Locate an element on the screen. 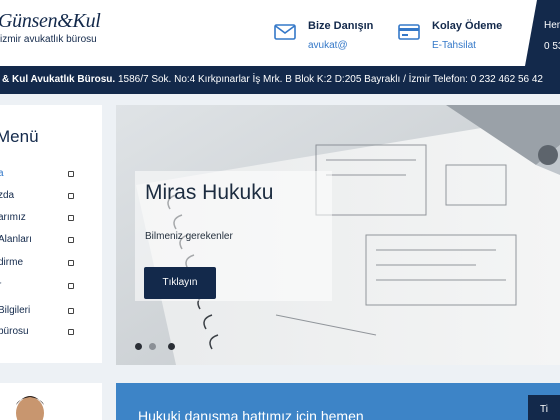 This screenshot has width=560, height=420. slide-cta-button: Tıklayın is located at coordinates (180, 283).